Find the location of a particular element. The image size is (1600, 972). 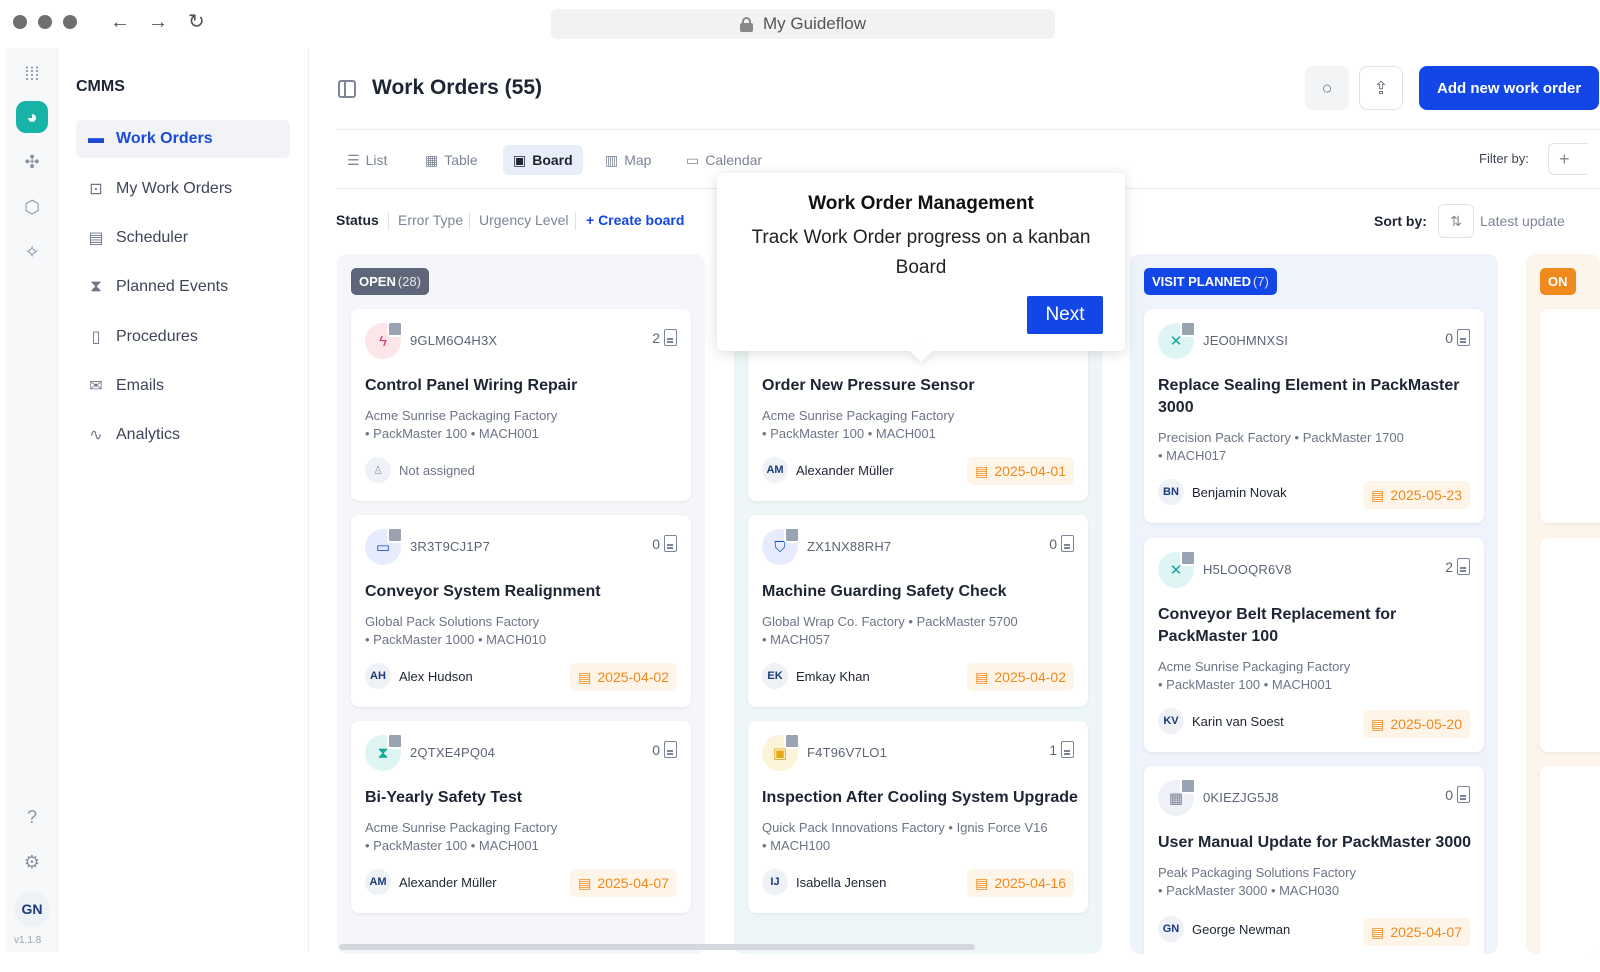

column-badge: OPEN (28) is located at coordinates (390, 281).